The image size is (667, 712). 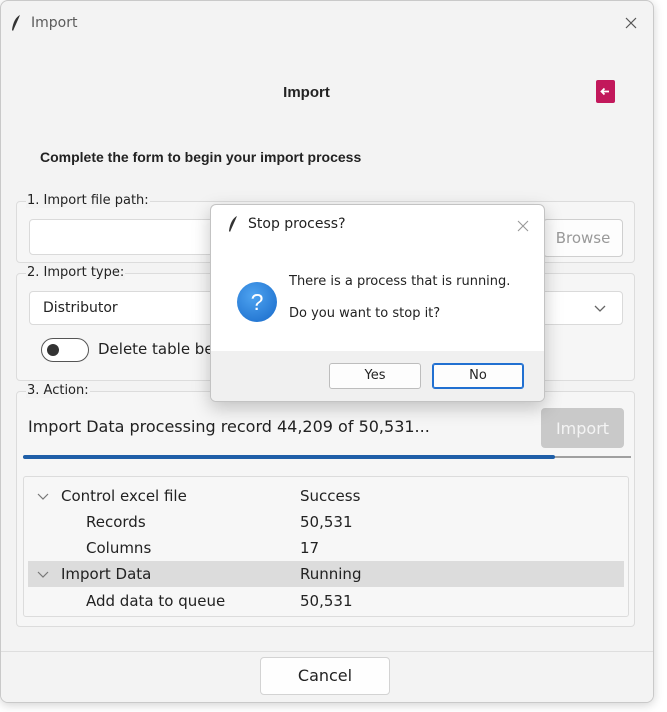 I want to click on exit-icon, so click(x=604, y=91).